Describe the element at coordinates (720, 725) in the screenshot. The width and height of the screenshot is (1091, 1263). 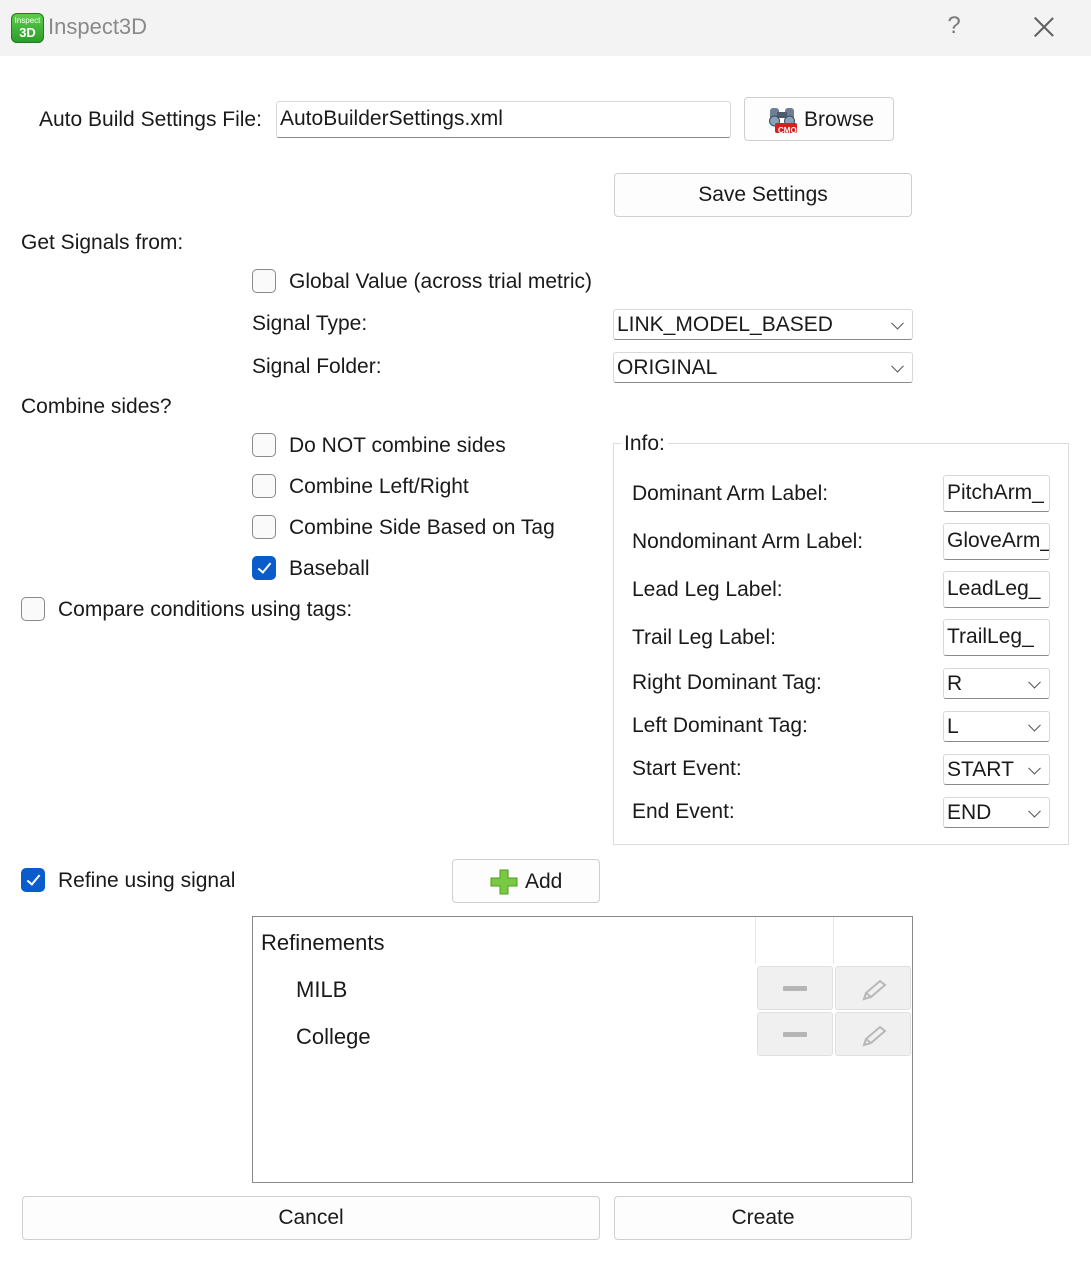
I see `left-dominant-tag-label: Left Dominant Tag:` at that location.